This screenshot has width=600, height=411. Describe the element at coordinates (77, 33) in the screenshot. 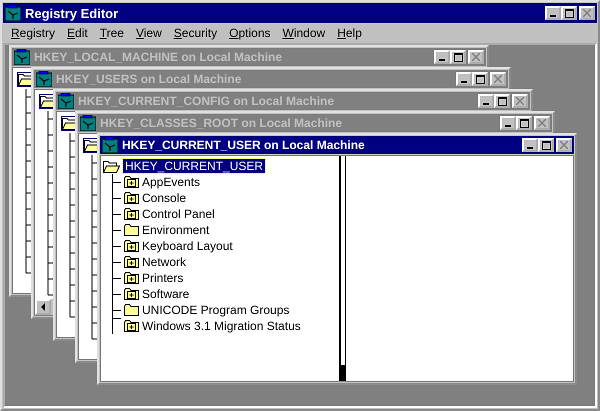

I see `menu-item: Edit` at that location.